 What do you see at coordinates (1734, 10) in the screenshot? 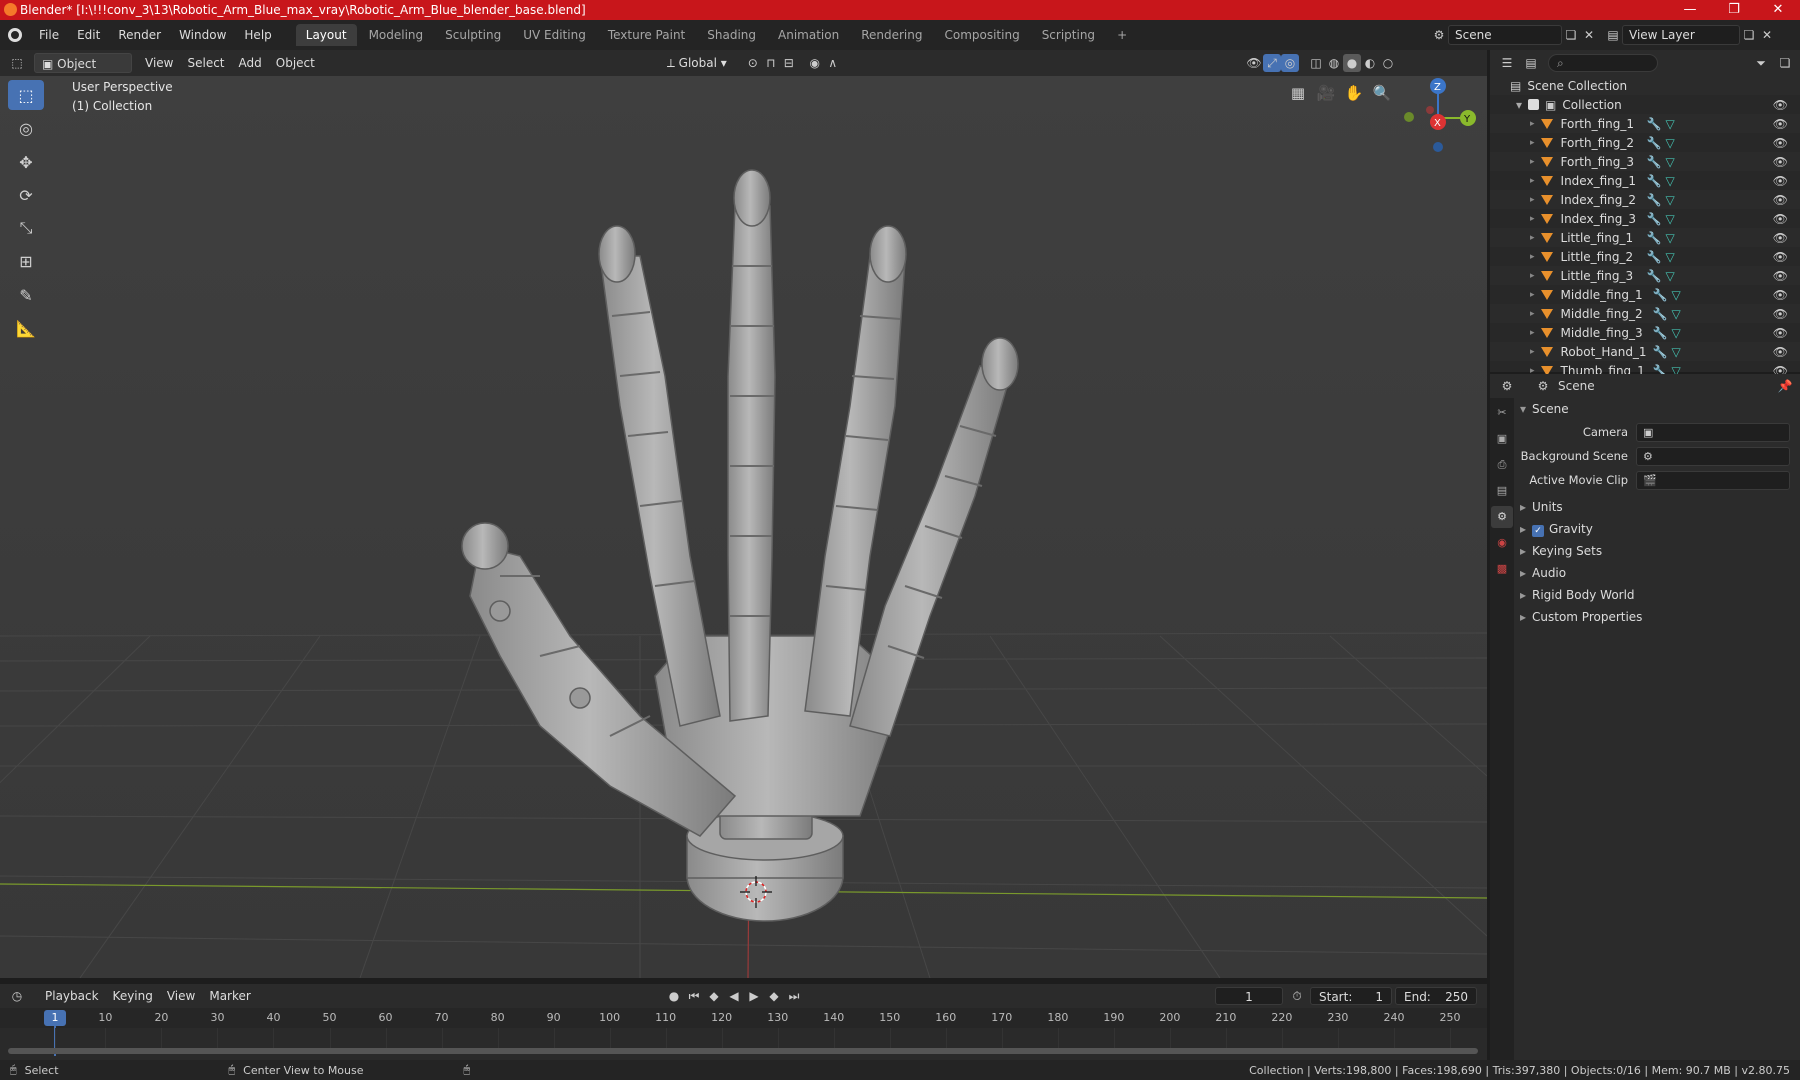
I see `maximize-button: ❐` at bounding box center [1734, 10].